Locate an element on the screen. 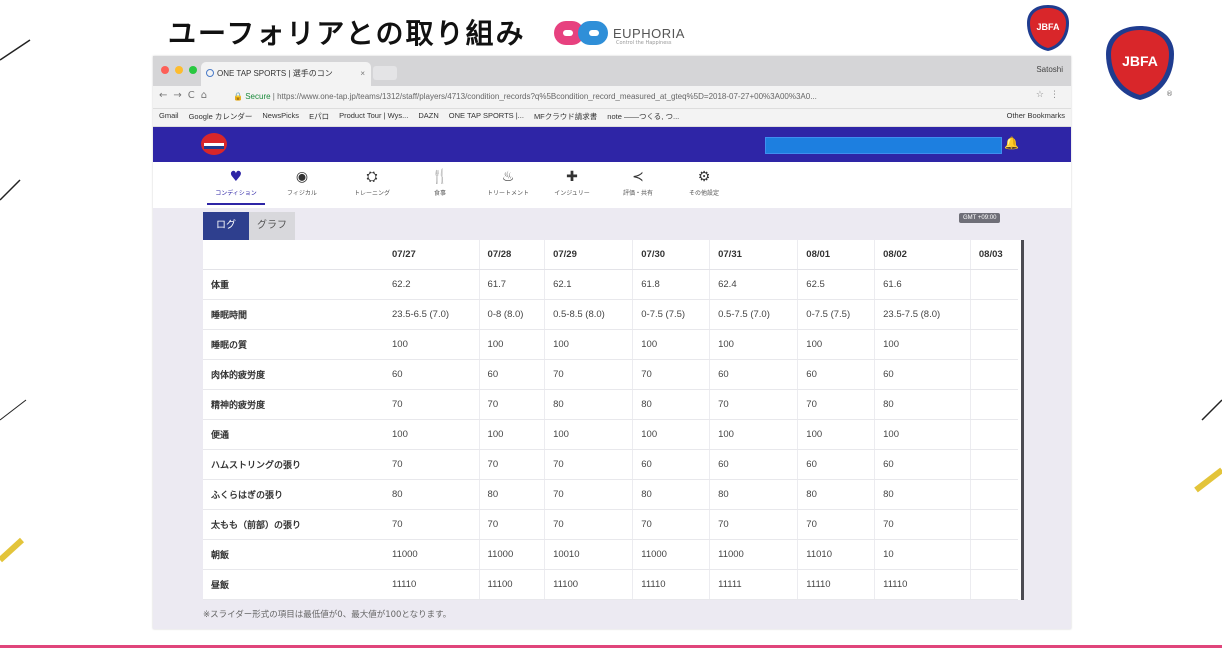 The width and height of the screenshot is (1222, 648). row-label: 朝飯 is located at coordinates (293, 554).